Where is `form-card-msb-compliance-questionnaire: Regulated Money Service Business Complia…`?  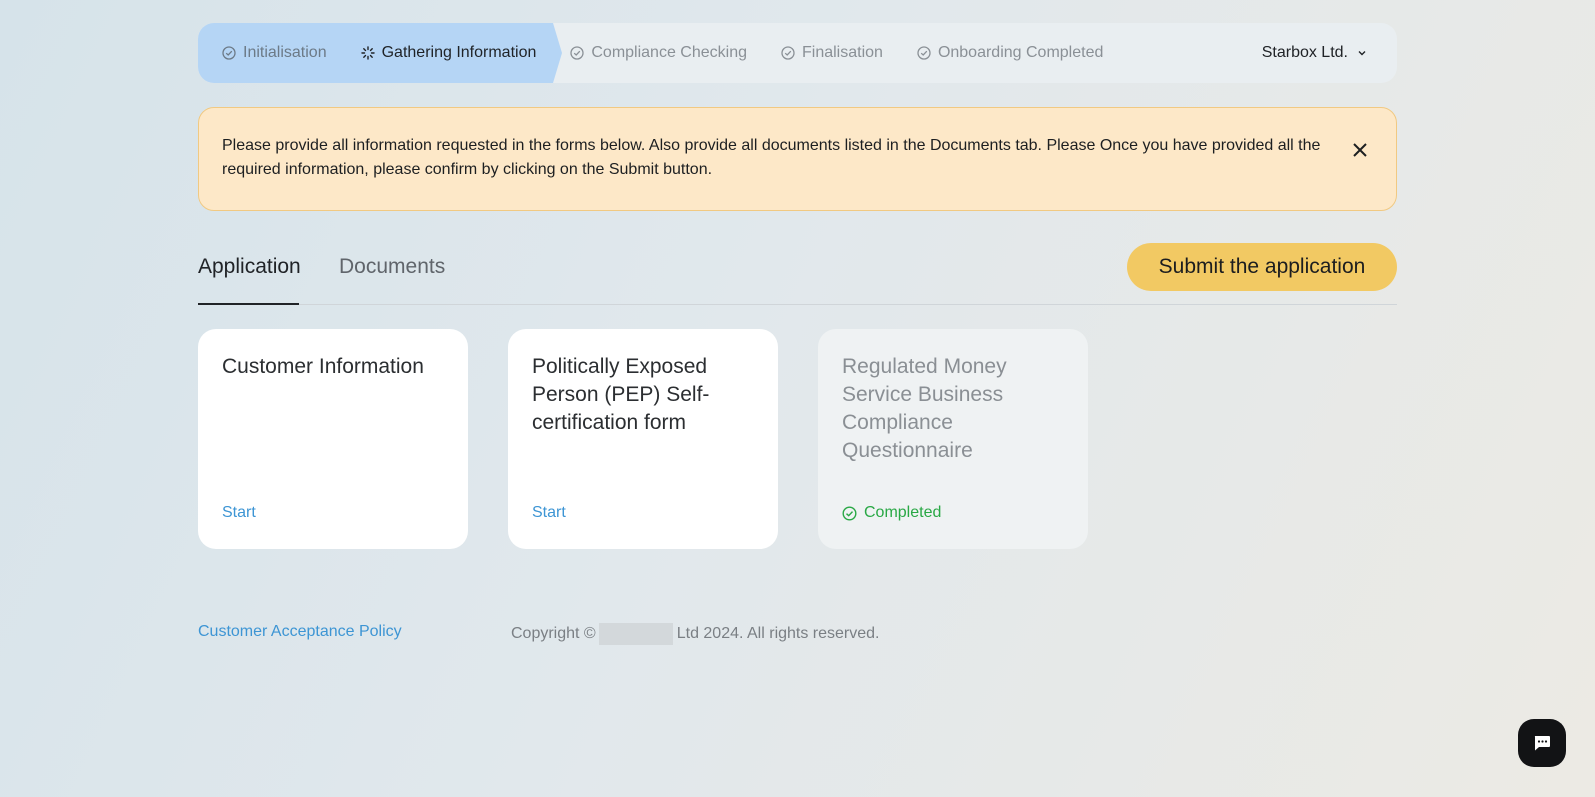 form-card-msb-compliance-questionnaire: Regulated Money Service Business Complia… is located at coordinates (953, 439).